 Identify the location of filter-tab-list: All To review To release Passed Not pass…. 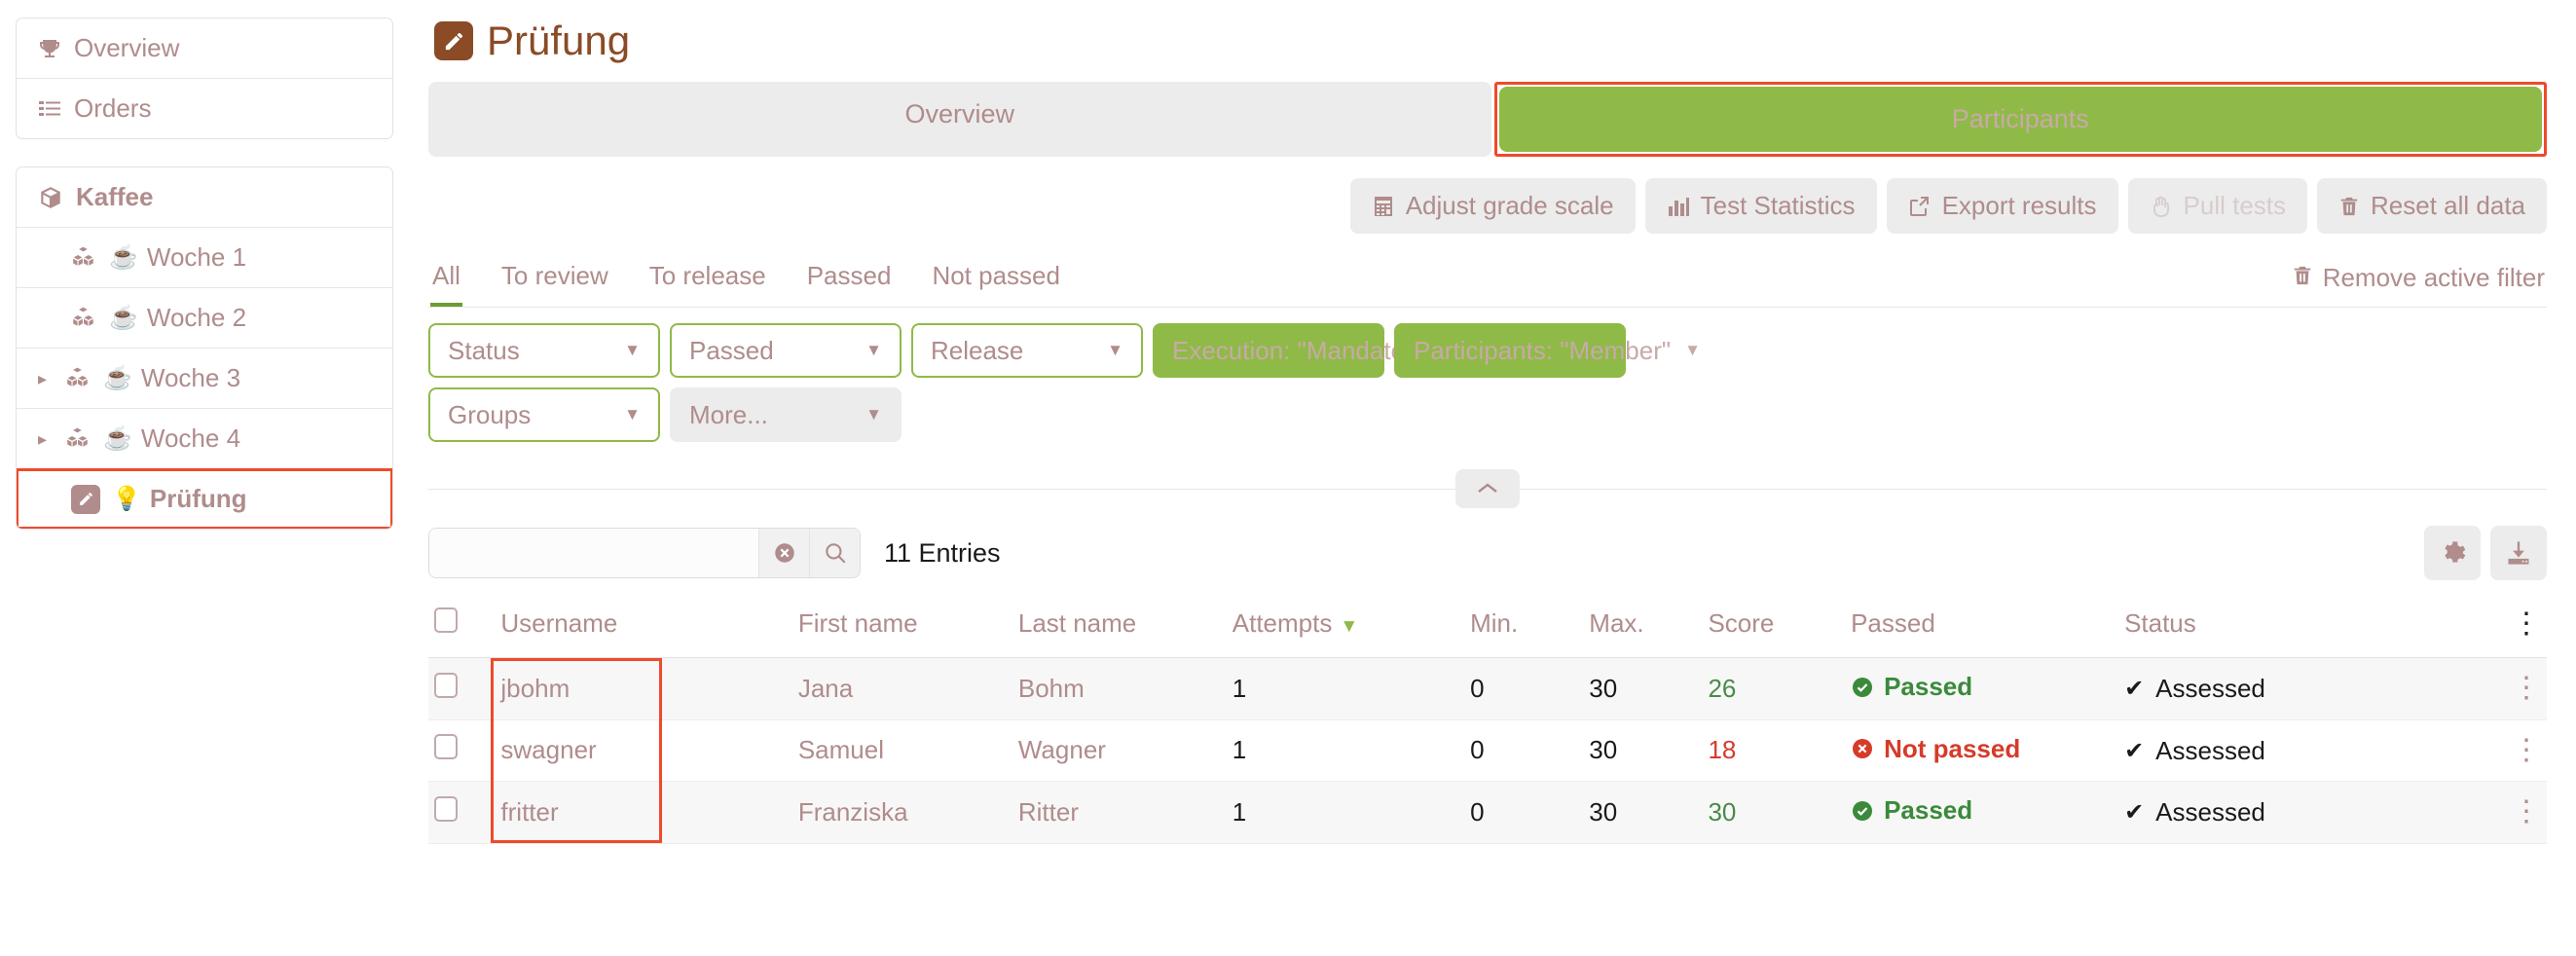
(746, 279).